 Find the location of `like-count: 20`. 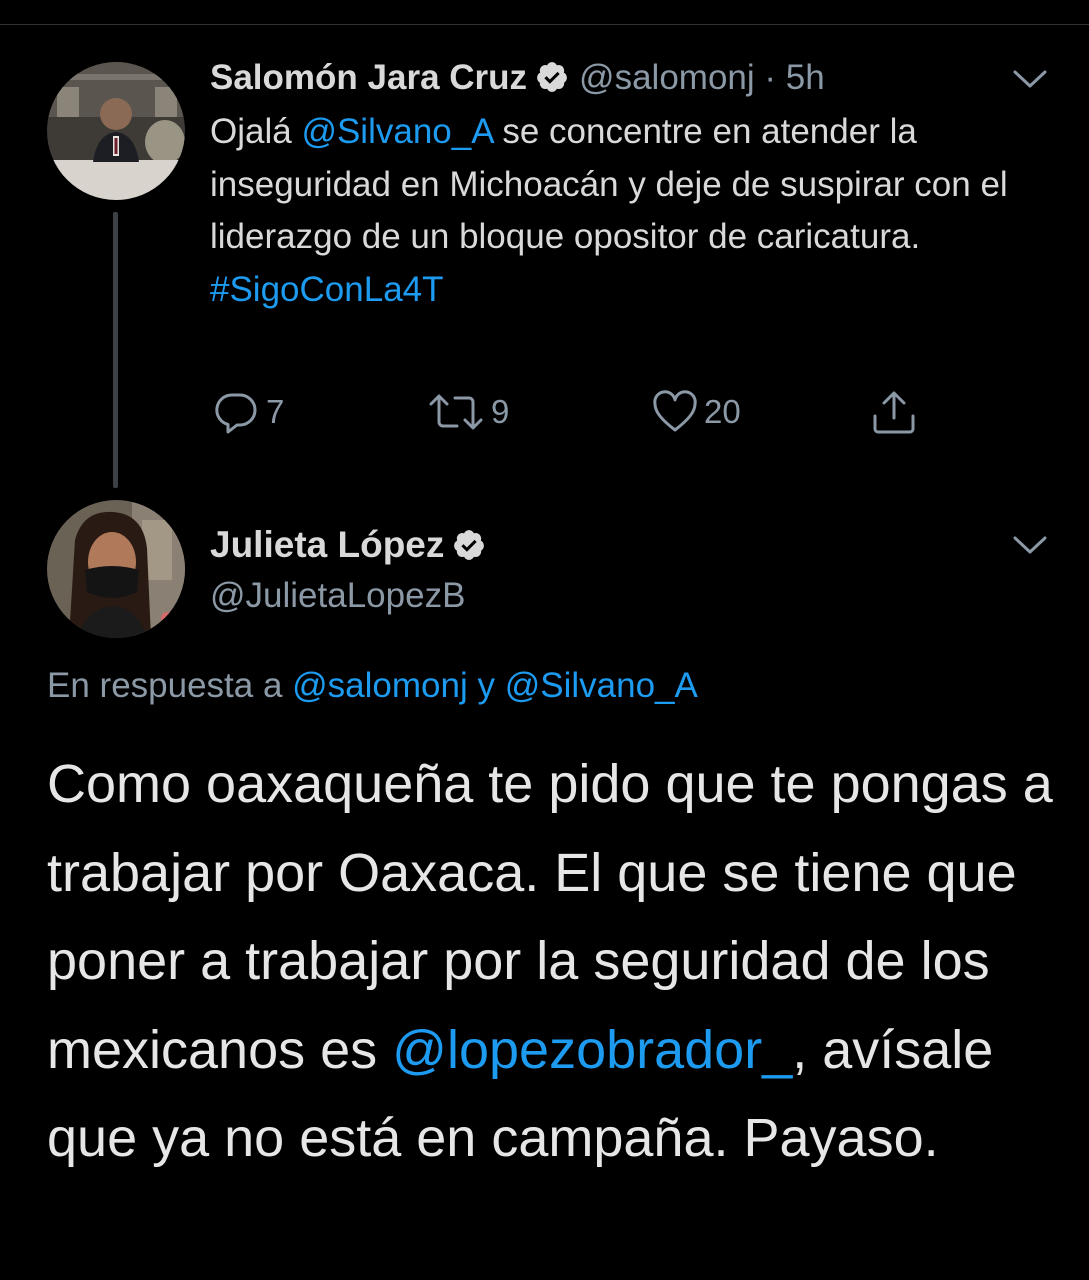

like-count: 20 is located at coordinates (722, 411).